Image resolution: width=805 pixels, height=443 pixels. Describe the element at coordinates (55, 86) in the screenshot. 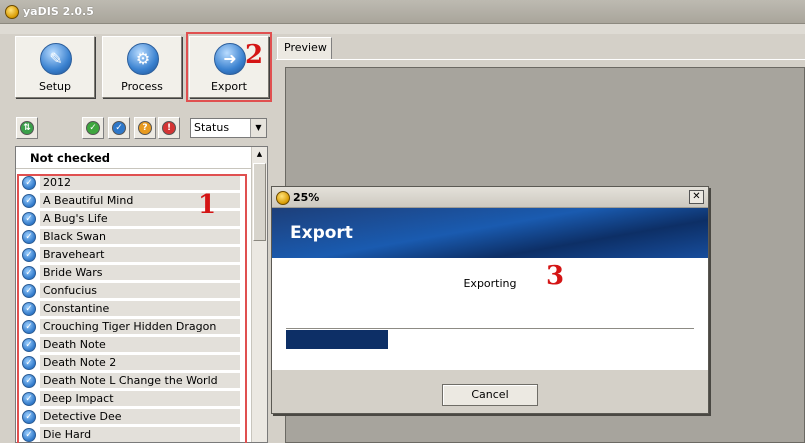

I see `setup-label: Setup` at that location.